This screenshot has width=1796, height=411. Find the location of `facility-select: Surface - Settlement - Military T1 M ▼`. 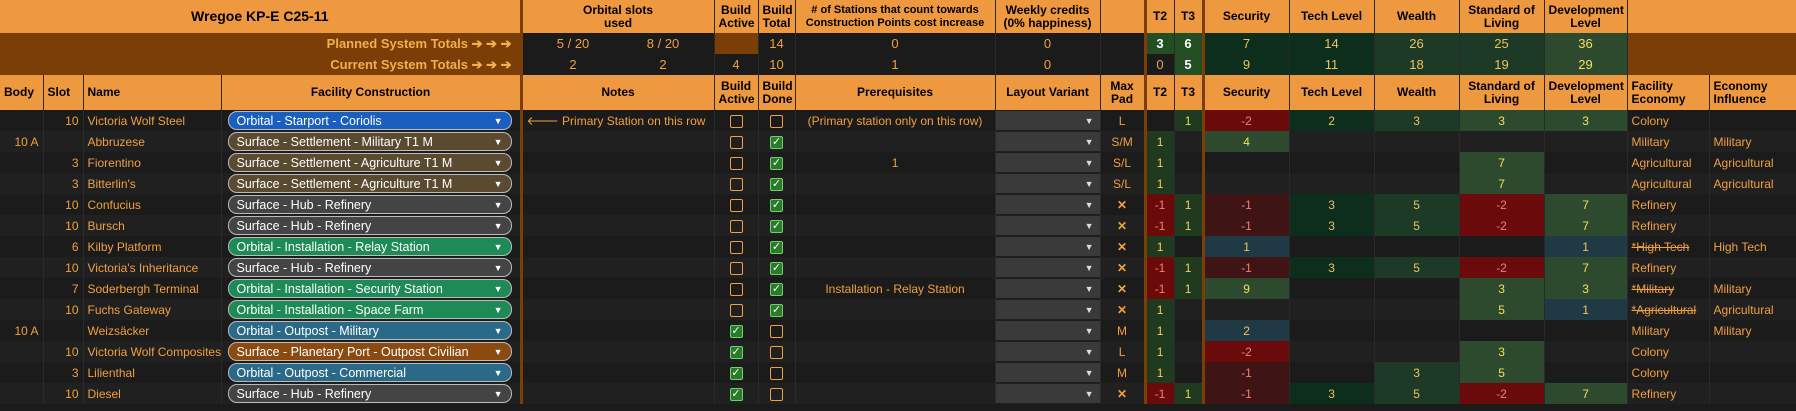

facility-select: Surface - Settlement - Military T1 M ▼ is located at coordinates (371, 141).